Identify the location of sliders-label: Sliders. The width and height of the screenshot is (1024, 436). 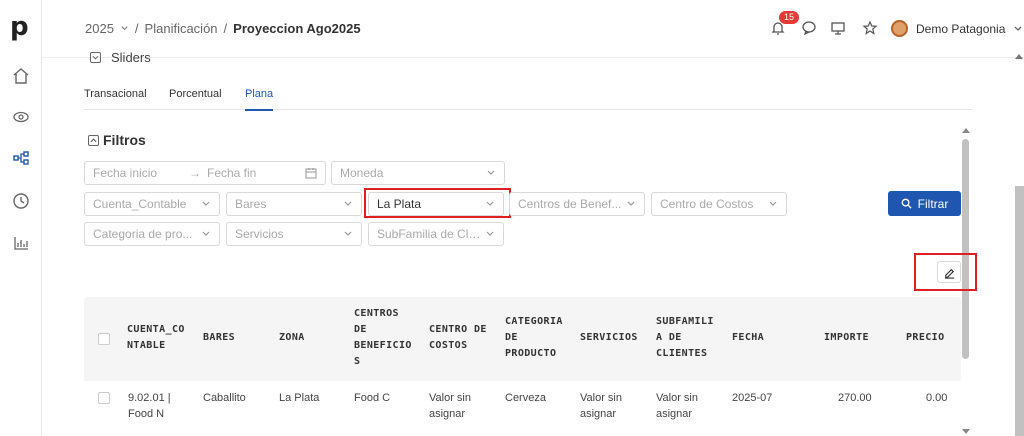
(131, 57).